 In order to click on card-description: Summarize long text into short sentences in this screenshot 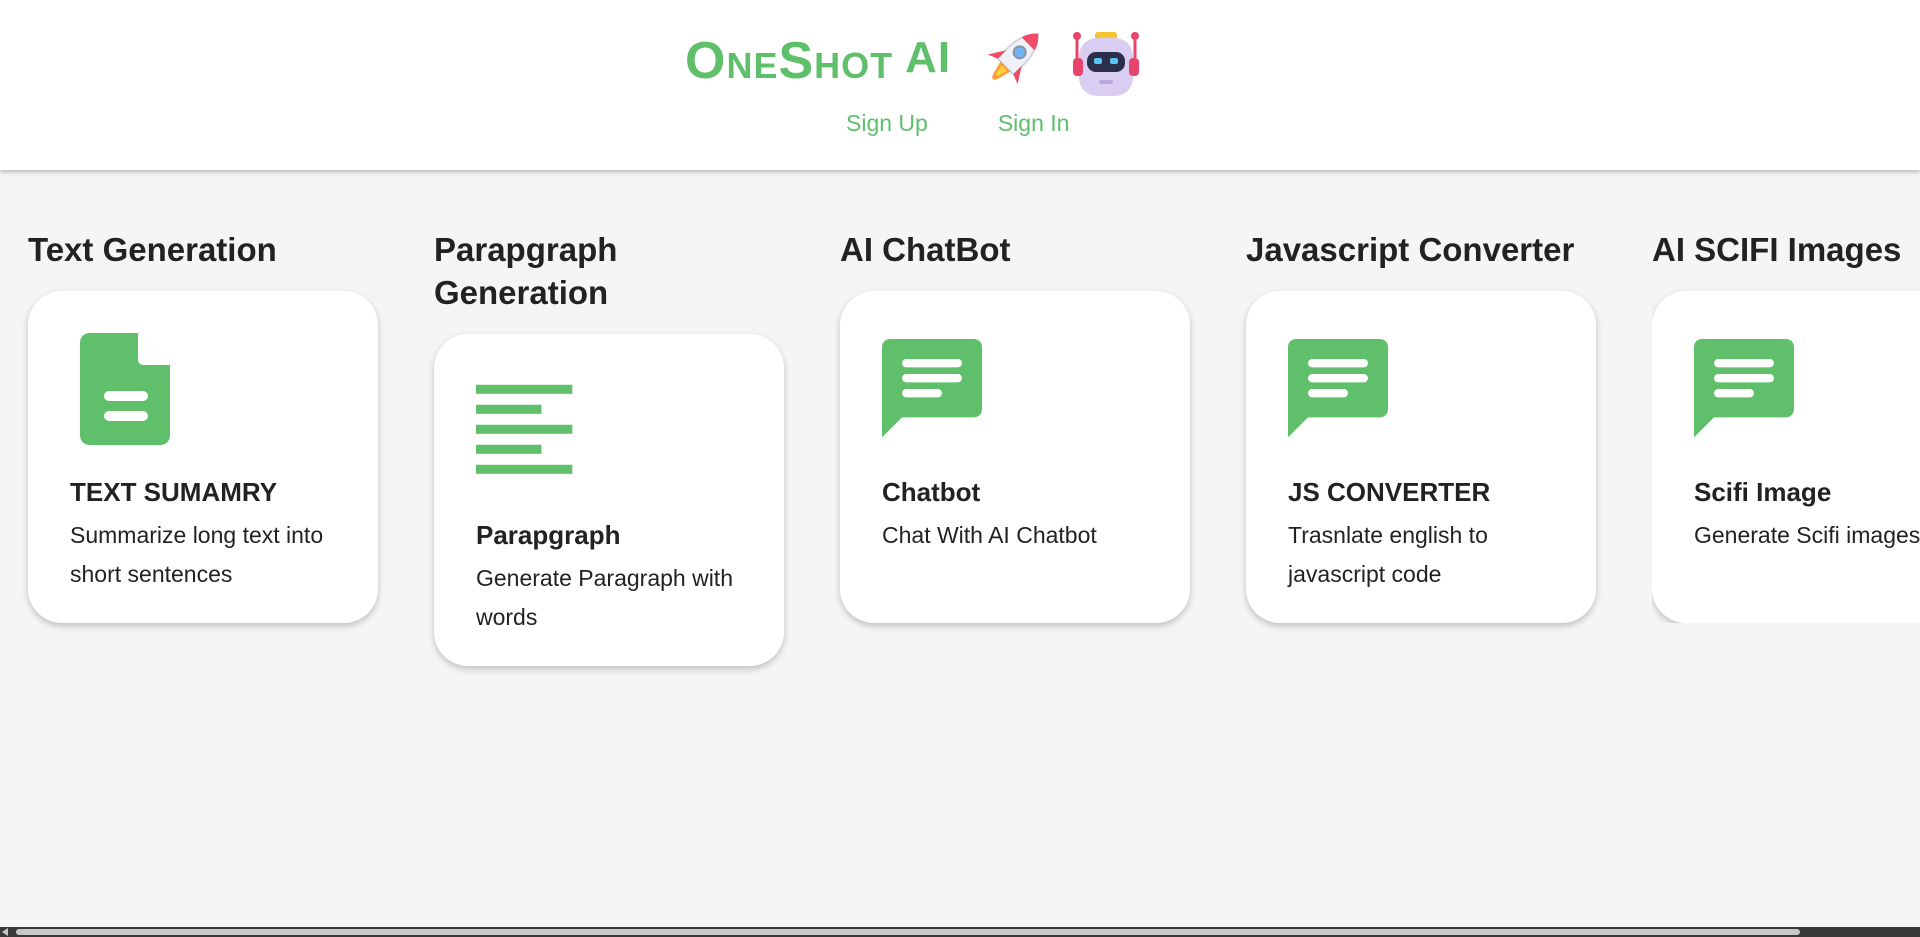, I will do `click(197, 554)`.